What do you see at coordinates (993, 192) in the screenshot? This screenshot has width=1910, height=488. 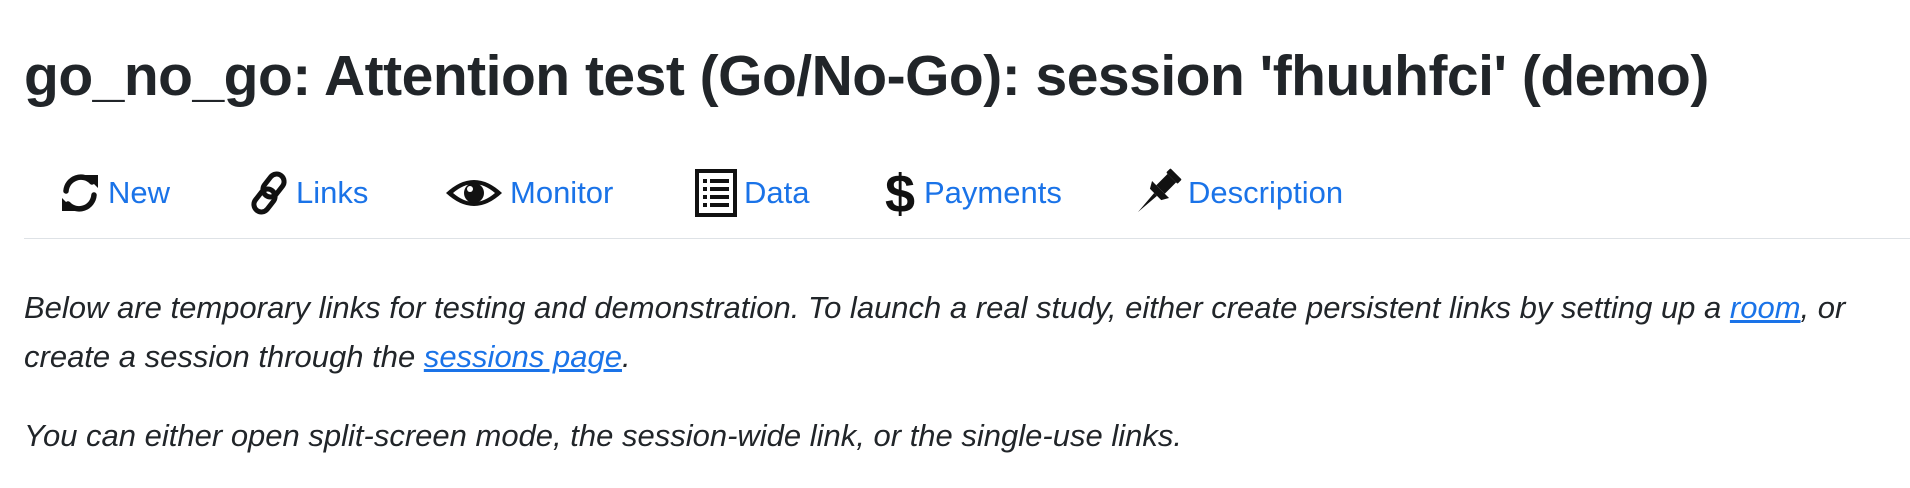 I see `nav-tab-payments-label: Payments` at bounding box center [993, 192].